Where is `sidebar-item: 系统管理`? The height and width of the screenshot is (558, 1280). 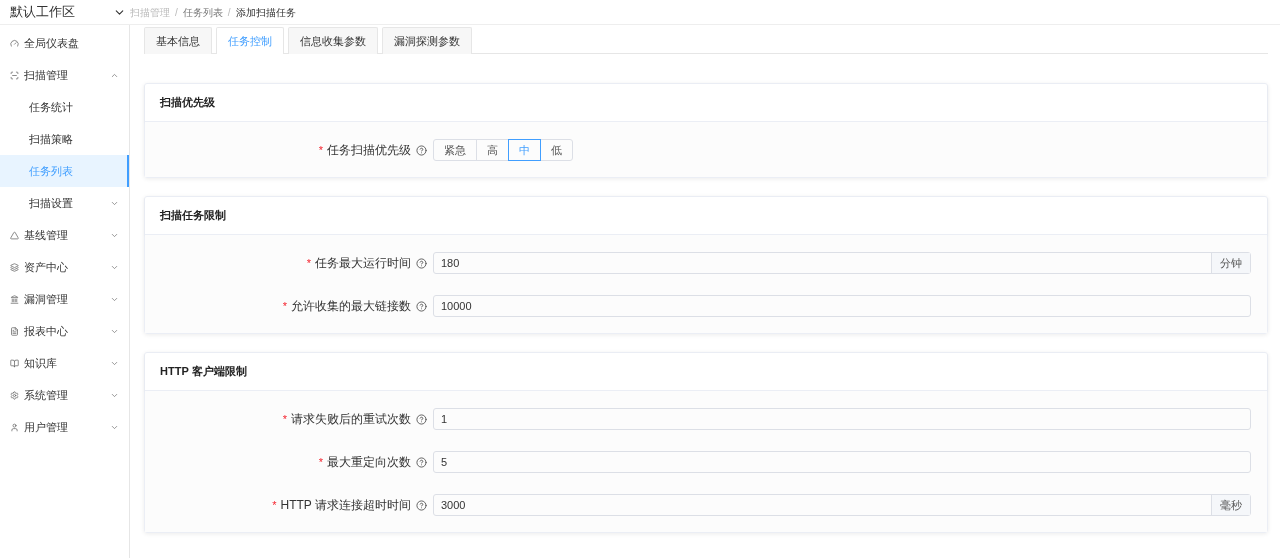 sidebar-item: 系统管理 is located at coordinates (64, 395).